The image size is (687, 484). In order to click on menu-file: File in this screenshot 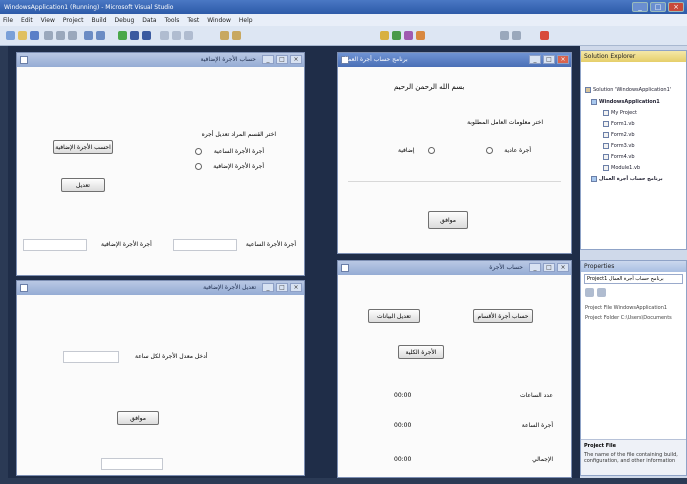, I will do `click(8, 20)`.